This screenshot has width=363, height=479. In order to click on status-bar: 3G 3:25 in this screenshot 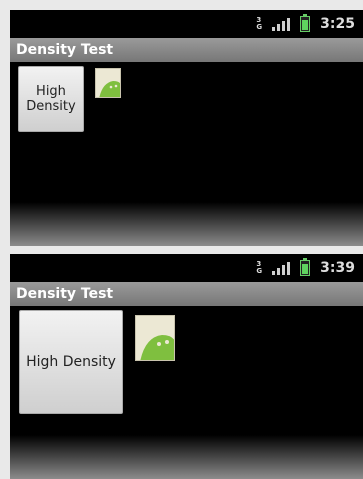, I will do `click(186, 24)`.